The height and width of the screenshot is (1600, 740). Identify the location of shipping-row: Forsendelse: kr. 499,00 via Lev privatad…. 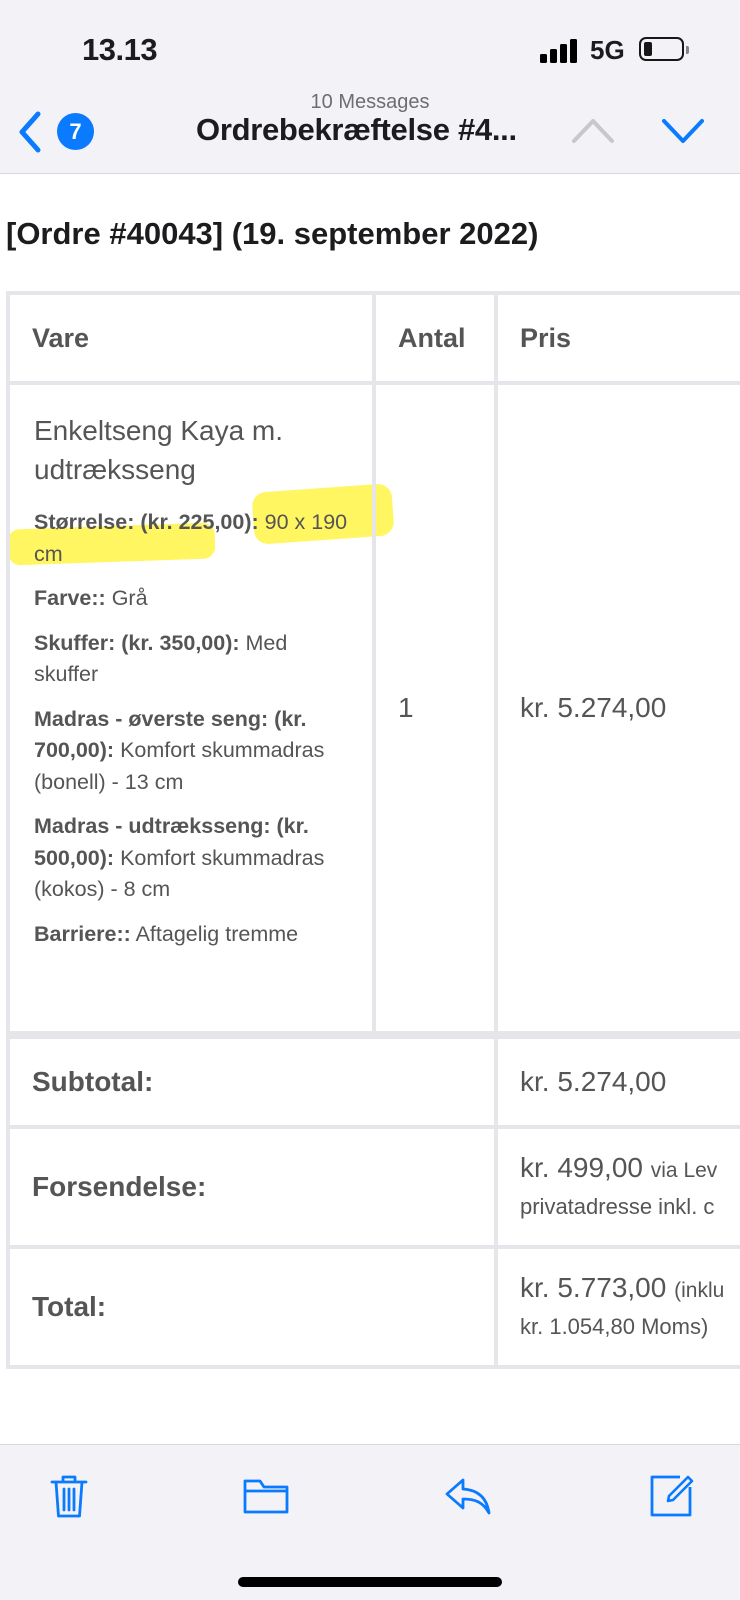
(373, 1187).